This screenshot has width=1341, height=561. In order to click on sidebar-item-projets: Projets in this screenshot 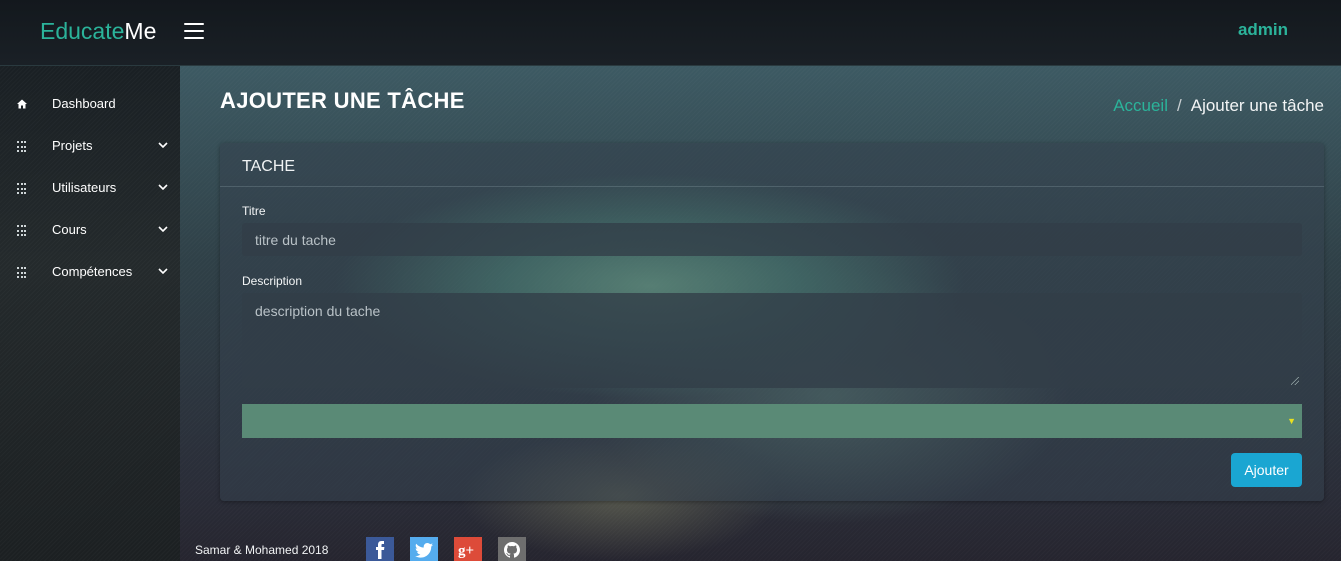, I will do `click(90, 147)`.